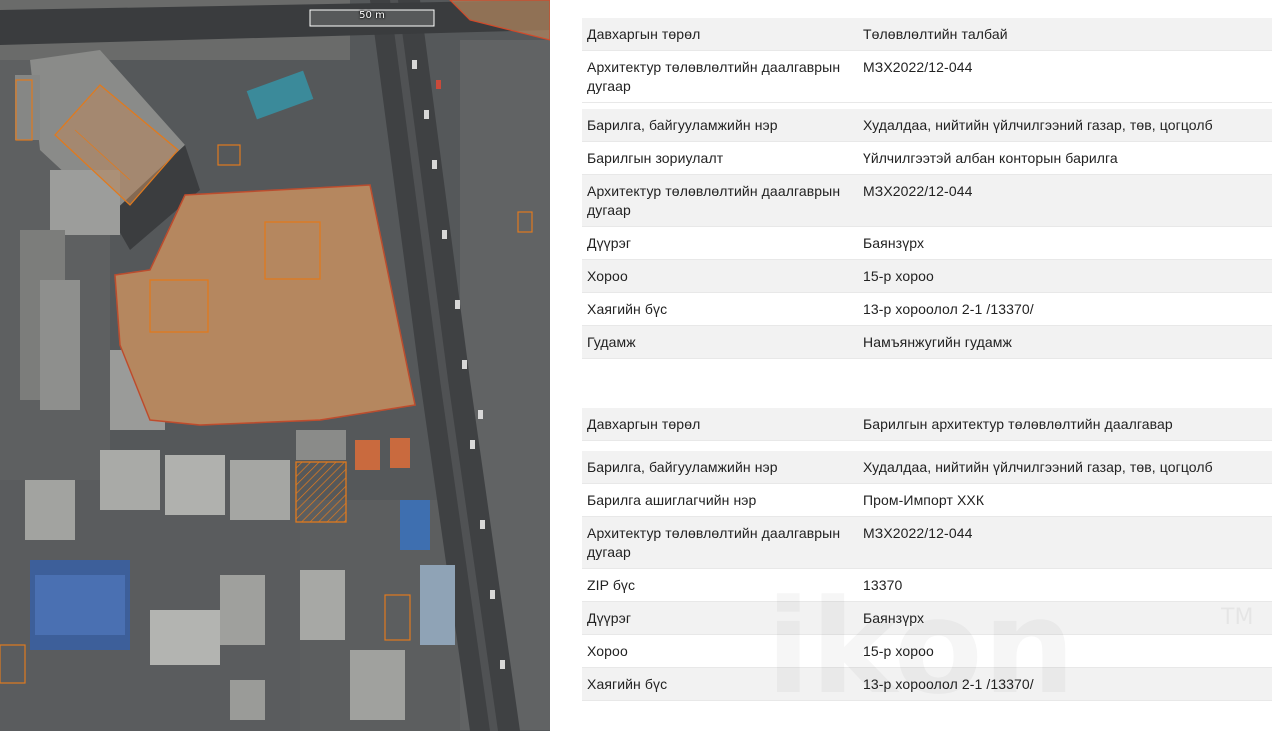 This screenshot has width=1276, height=731. I want to click on scale-label: 50 m, so click(372, 15).